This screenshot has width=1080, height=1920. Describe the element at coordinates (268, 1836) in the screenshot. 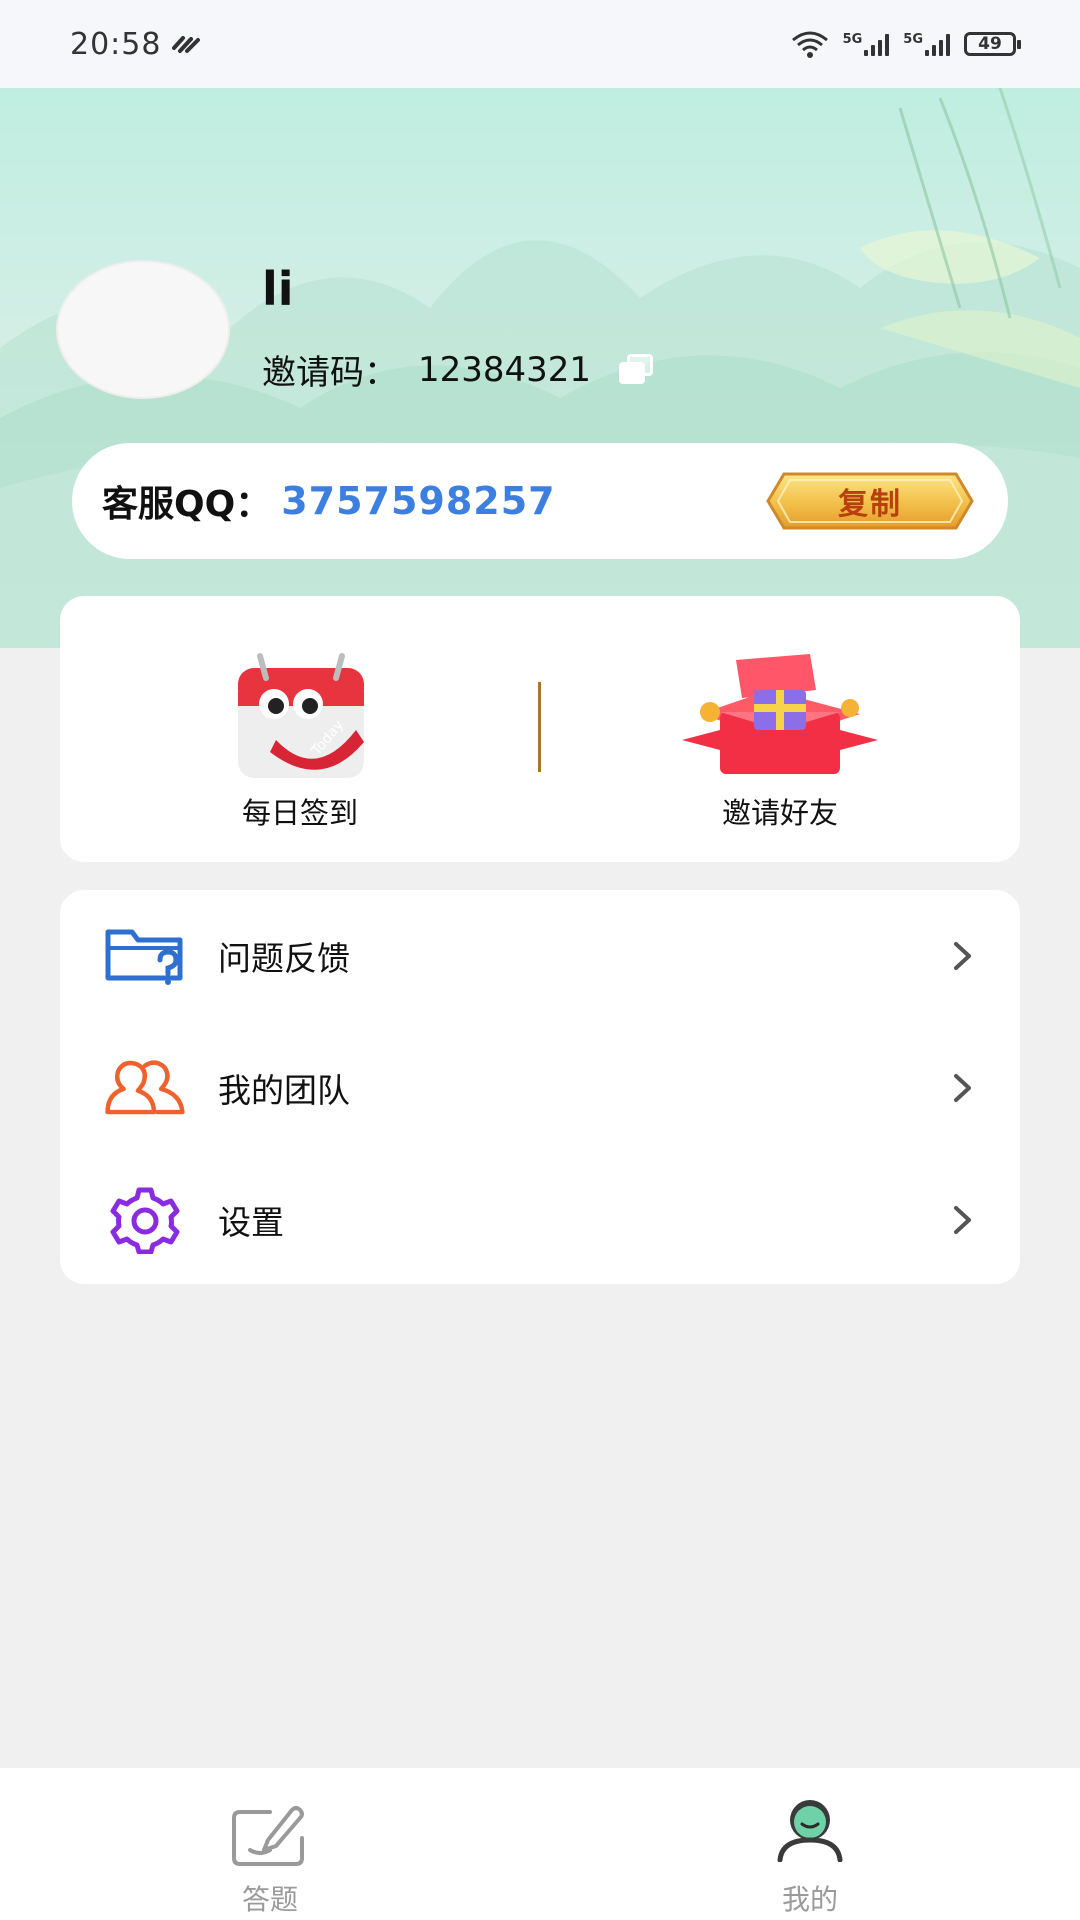

I see `edit-quiz-icon` at that location.